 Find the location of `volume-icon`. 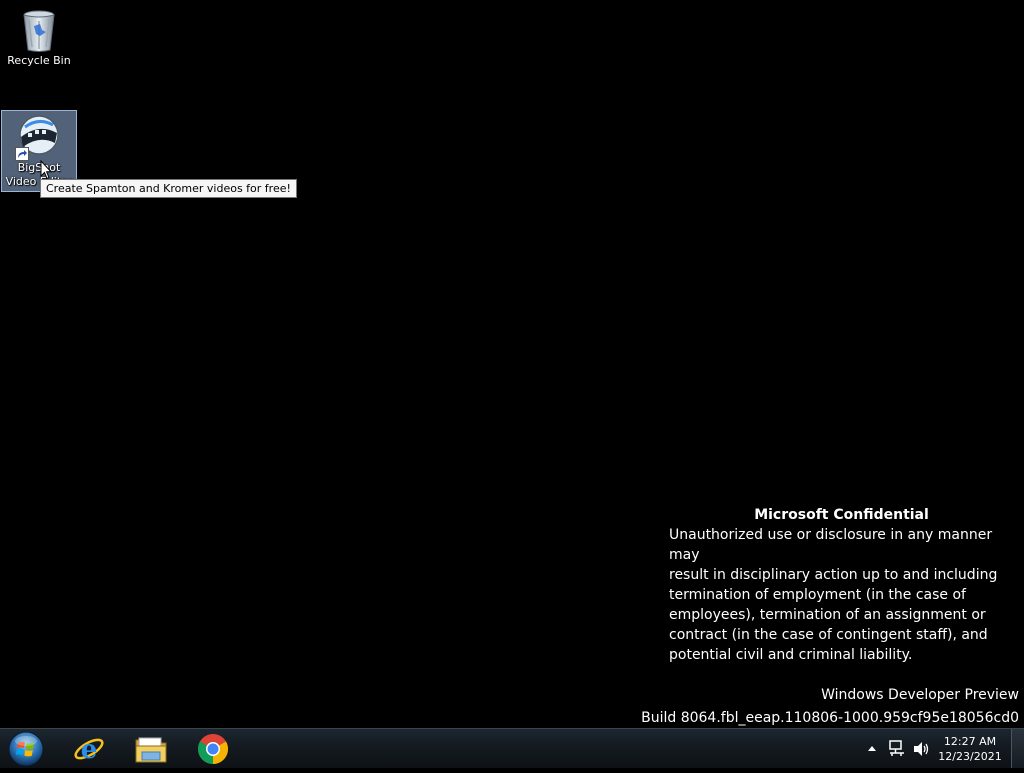

volume-icon is located at coordinates (921, 749).